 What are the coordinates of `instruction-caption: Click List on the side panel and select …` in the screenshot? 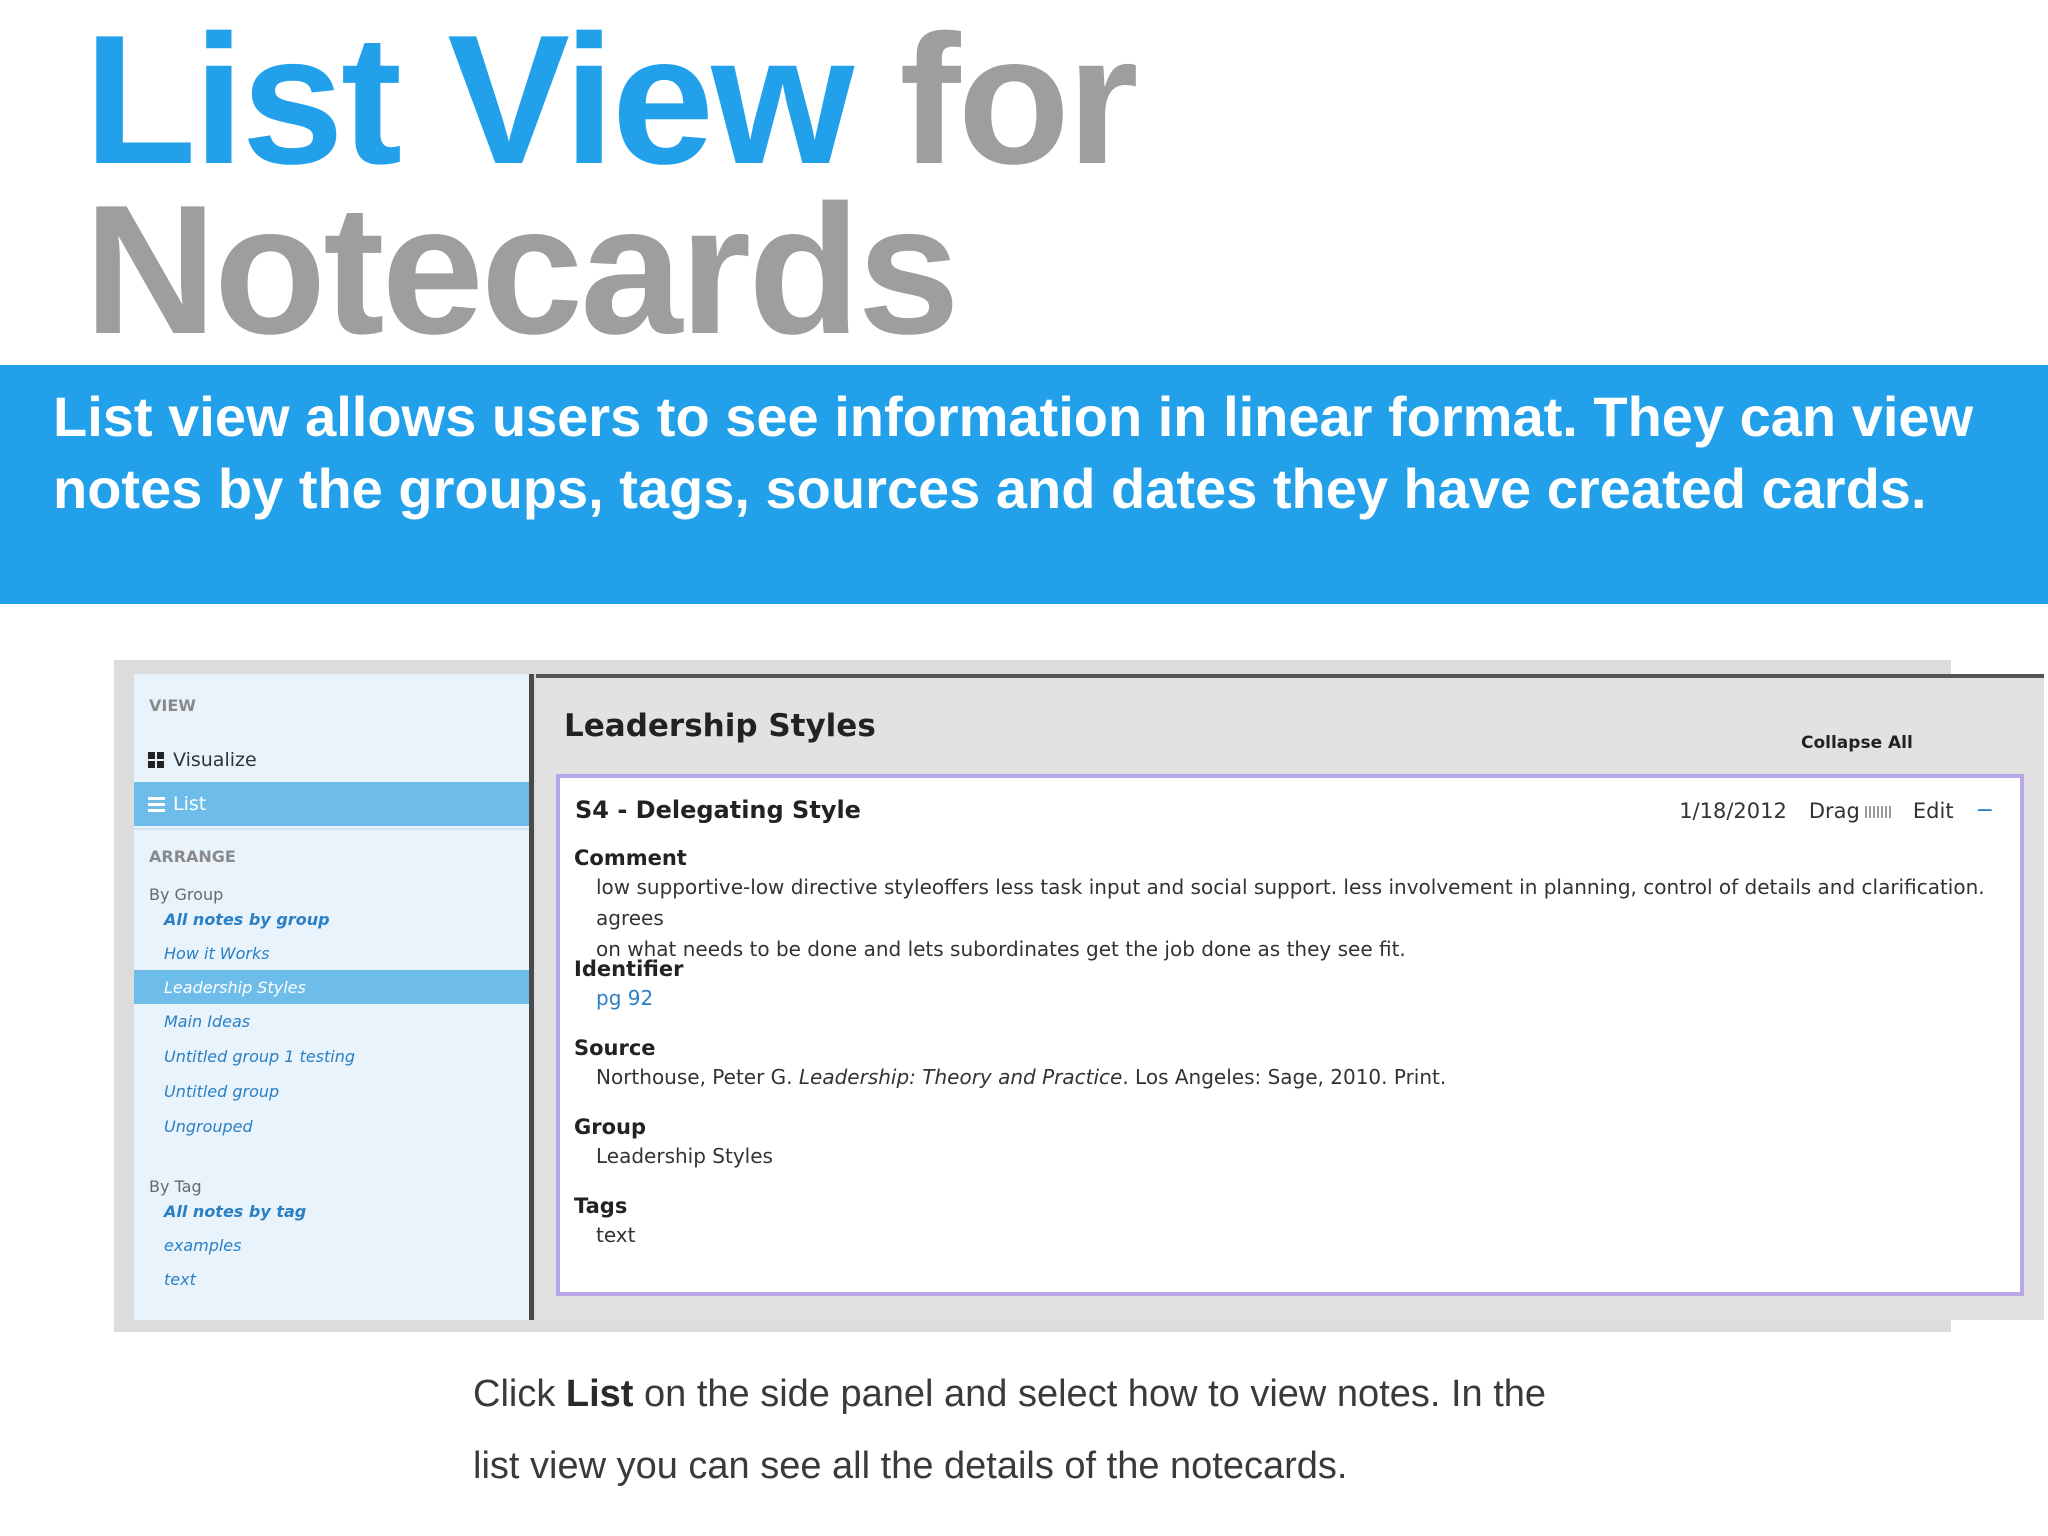 It's located at (1123, 1430).